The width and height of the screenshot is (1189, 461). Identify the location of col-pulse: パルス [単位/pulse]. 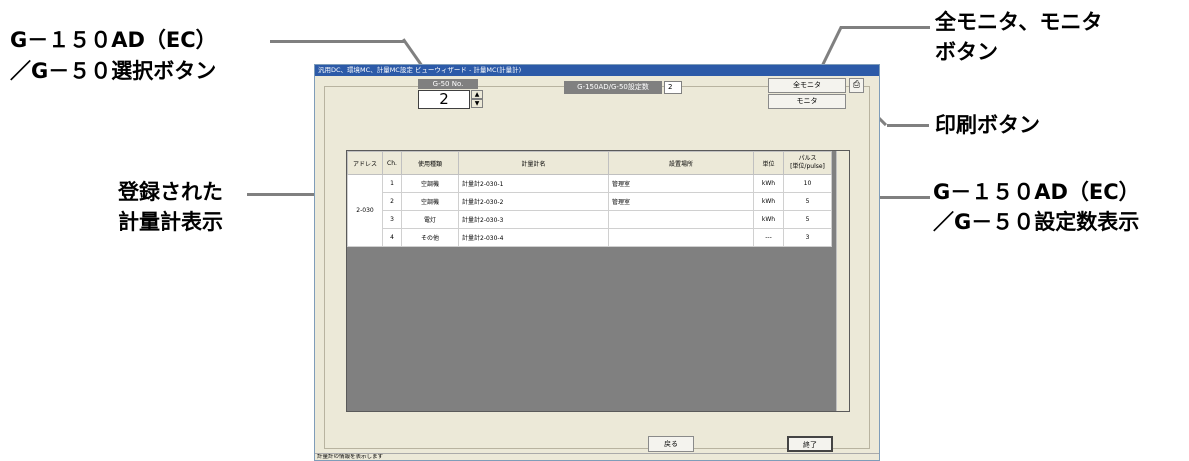
(807, 163).